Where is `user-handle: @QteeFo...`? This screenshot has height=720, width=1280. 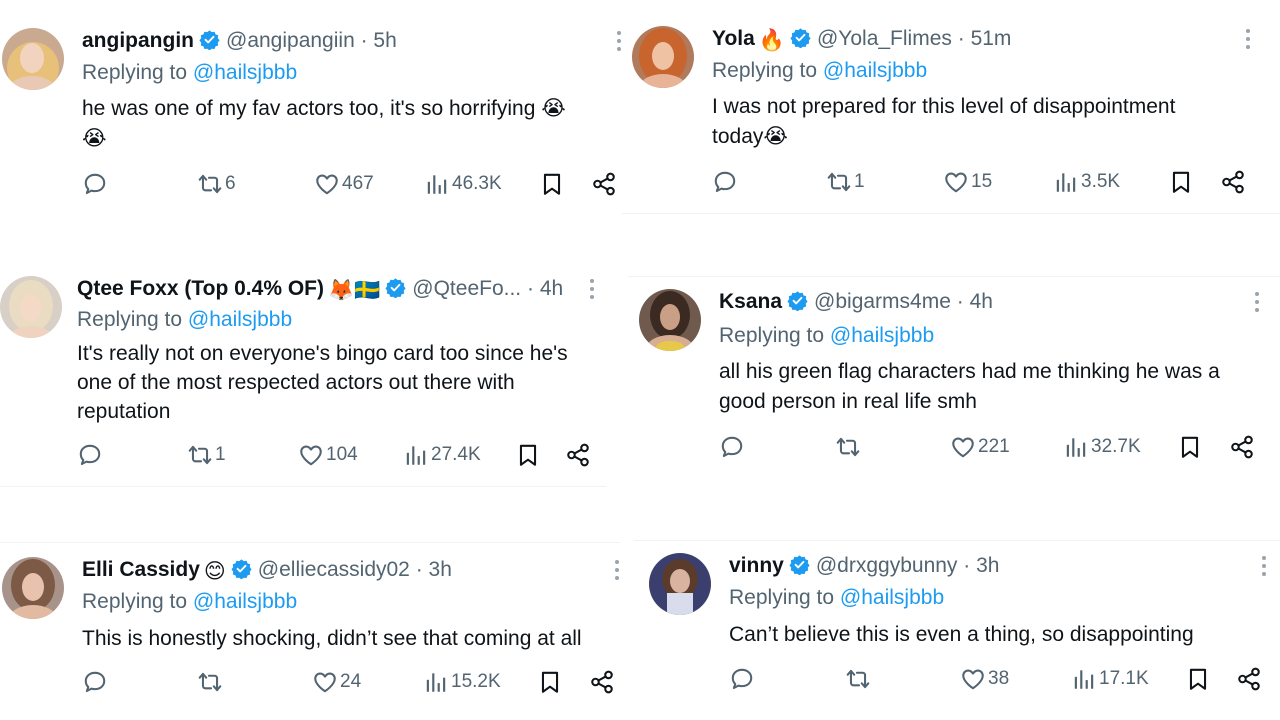 user-handle: @QteeFo... is located at coordinates (466, 288).